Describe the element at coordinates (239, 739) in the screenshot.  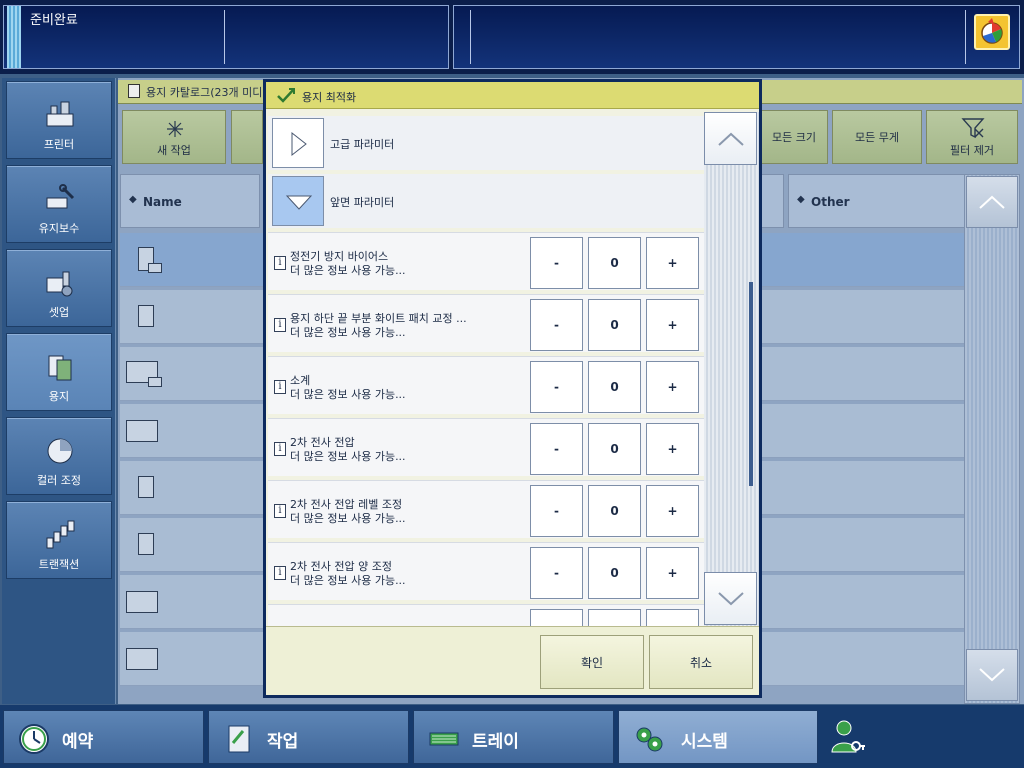
I see `job-icon` at that location.